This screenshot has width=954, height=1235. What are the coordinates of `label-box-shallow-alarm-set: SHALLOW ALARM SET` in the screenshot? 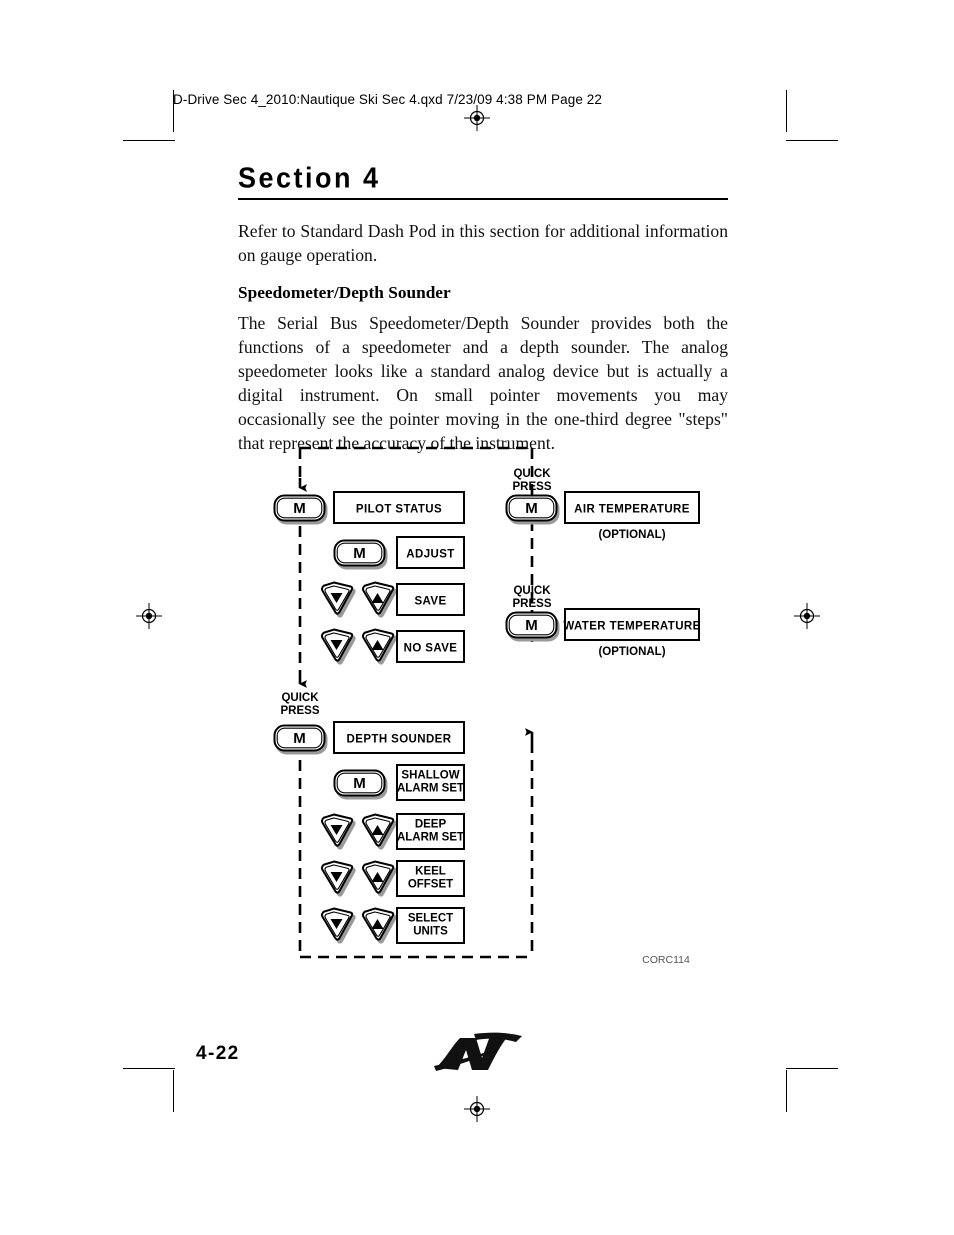 It's located at (430, 782).